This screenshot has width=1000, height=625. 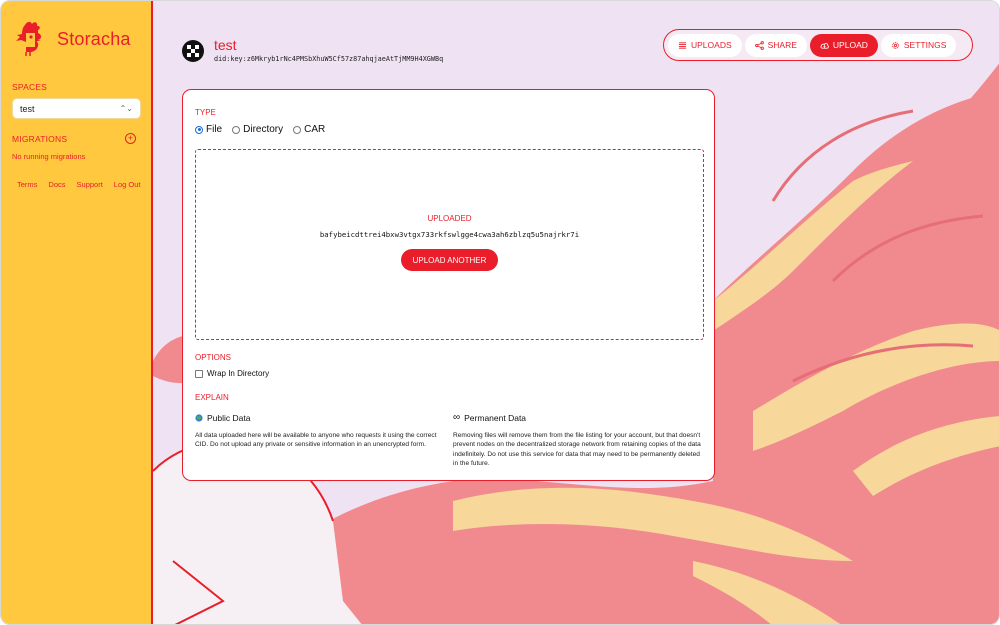 What do you see at coordinates (127, 184) in the screenshot?
I see `logout-link: Log Out` at bounding box center [127, 184].